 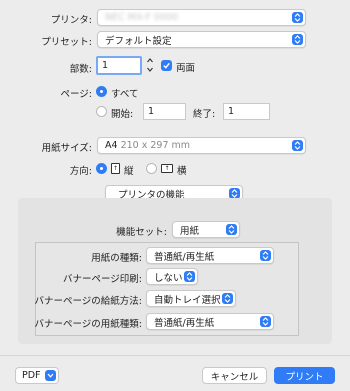 I want to click on copies-value: 1, so click(x=105, y=65).